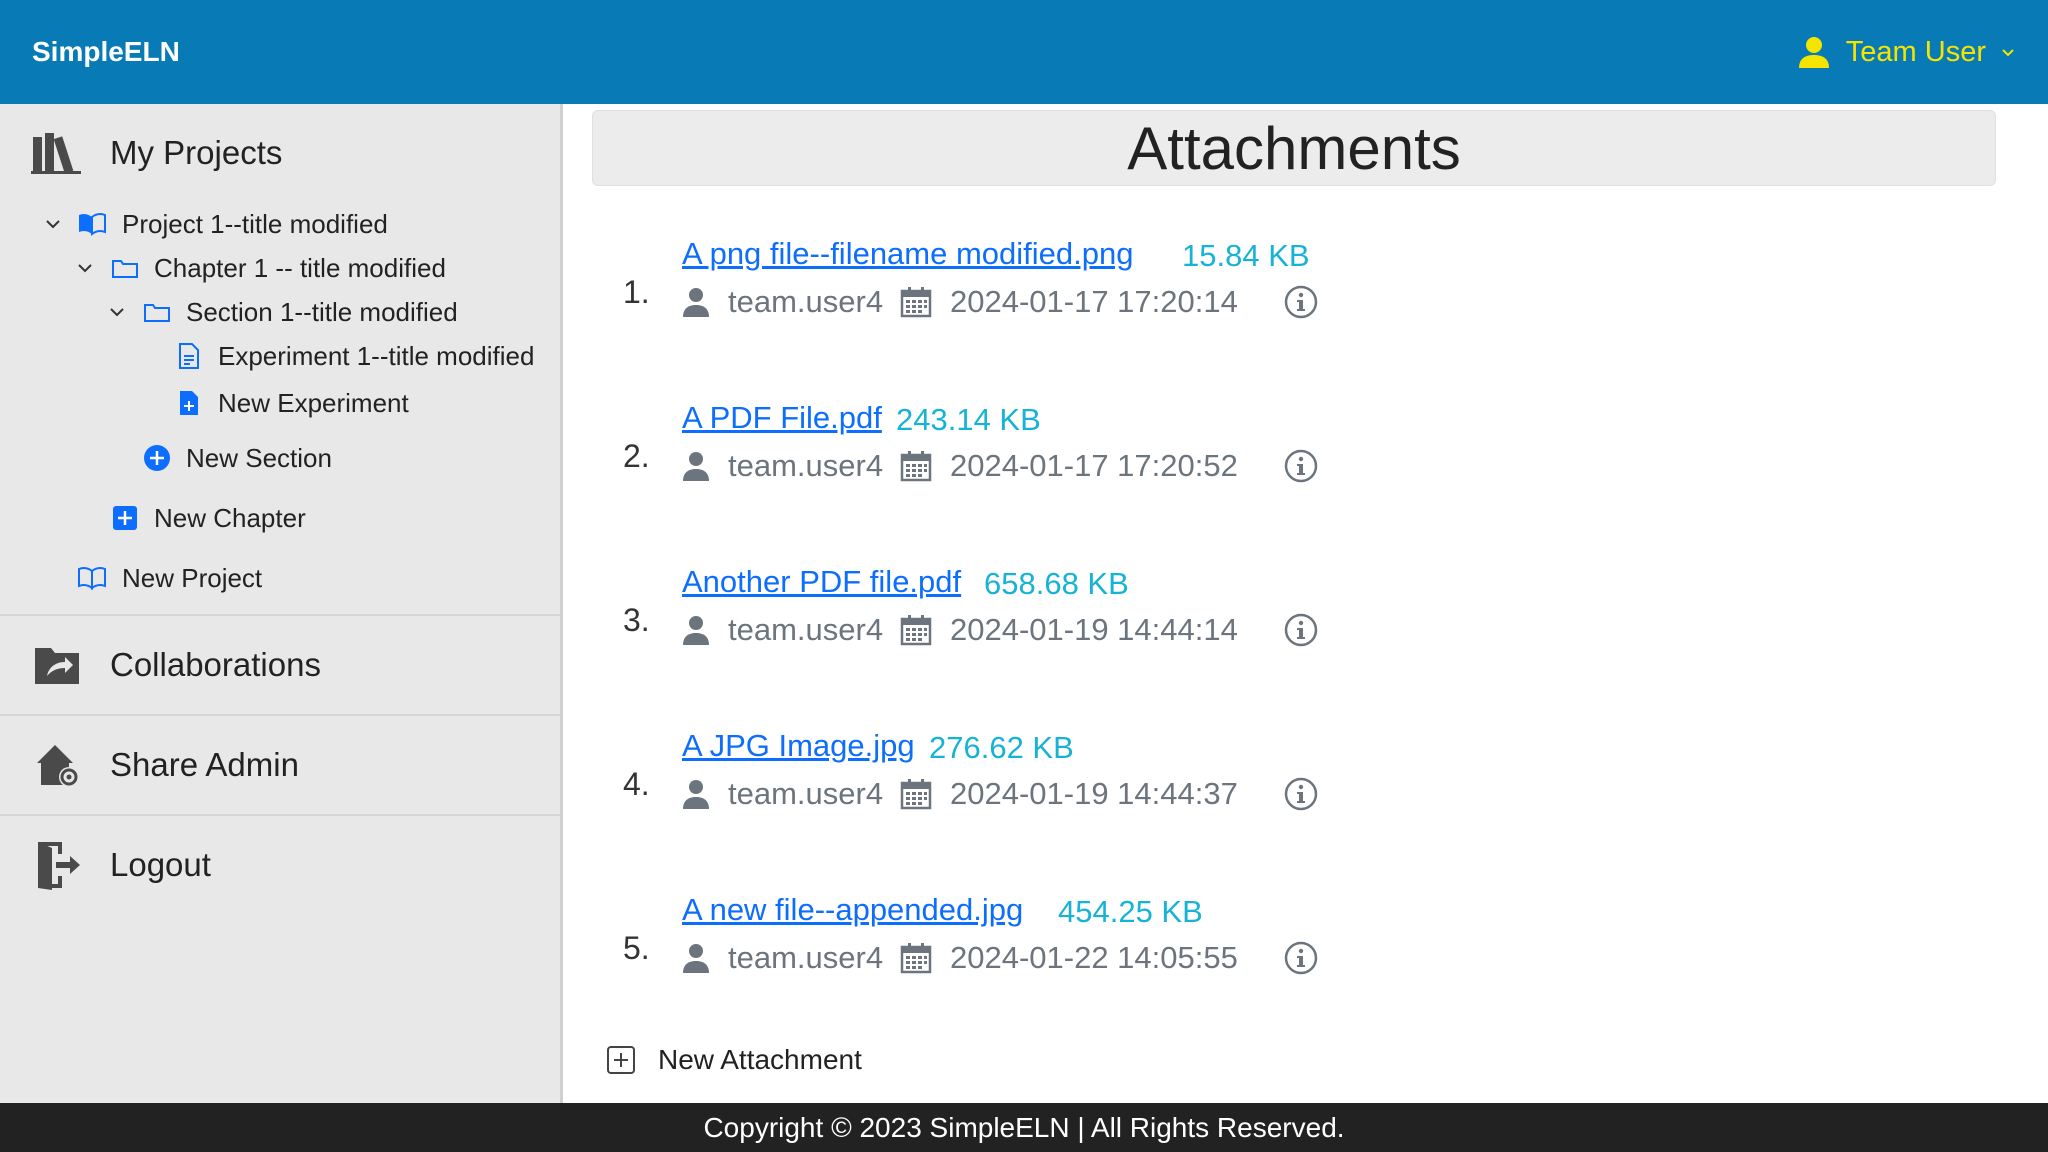 The height and width of the screenshot is (1152, 2048). Describe the element at coordinates (636, 948) in the screenshot. I see `attachment-number: 5.` at that location.